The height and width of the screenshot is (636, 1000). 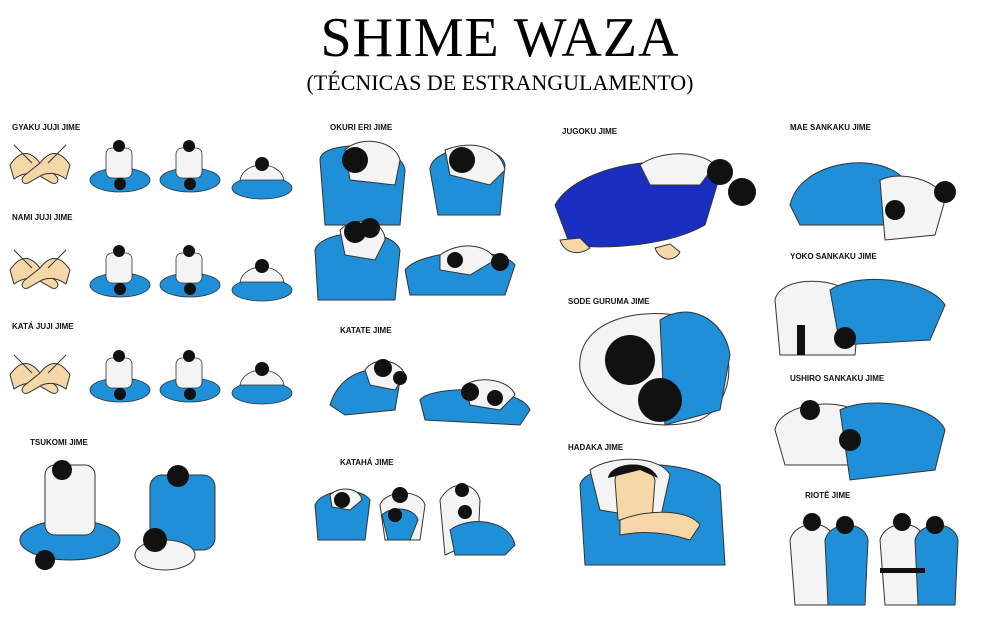 I want to click on jugoku-jime-illustration, so click(x=655, y=206).